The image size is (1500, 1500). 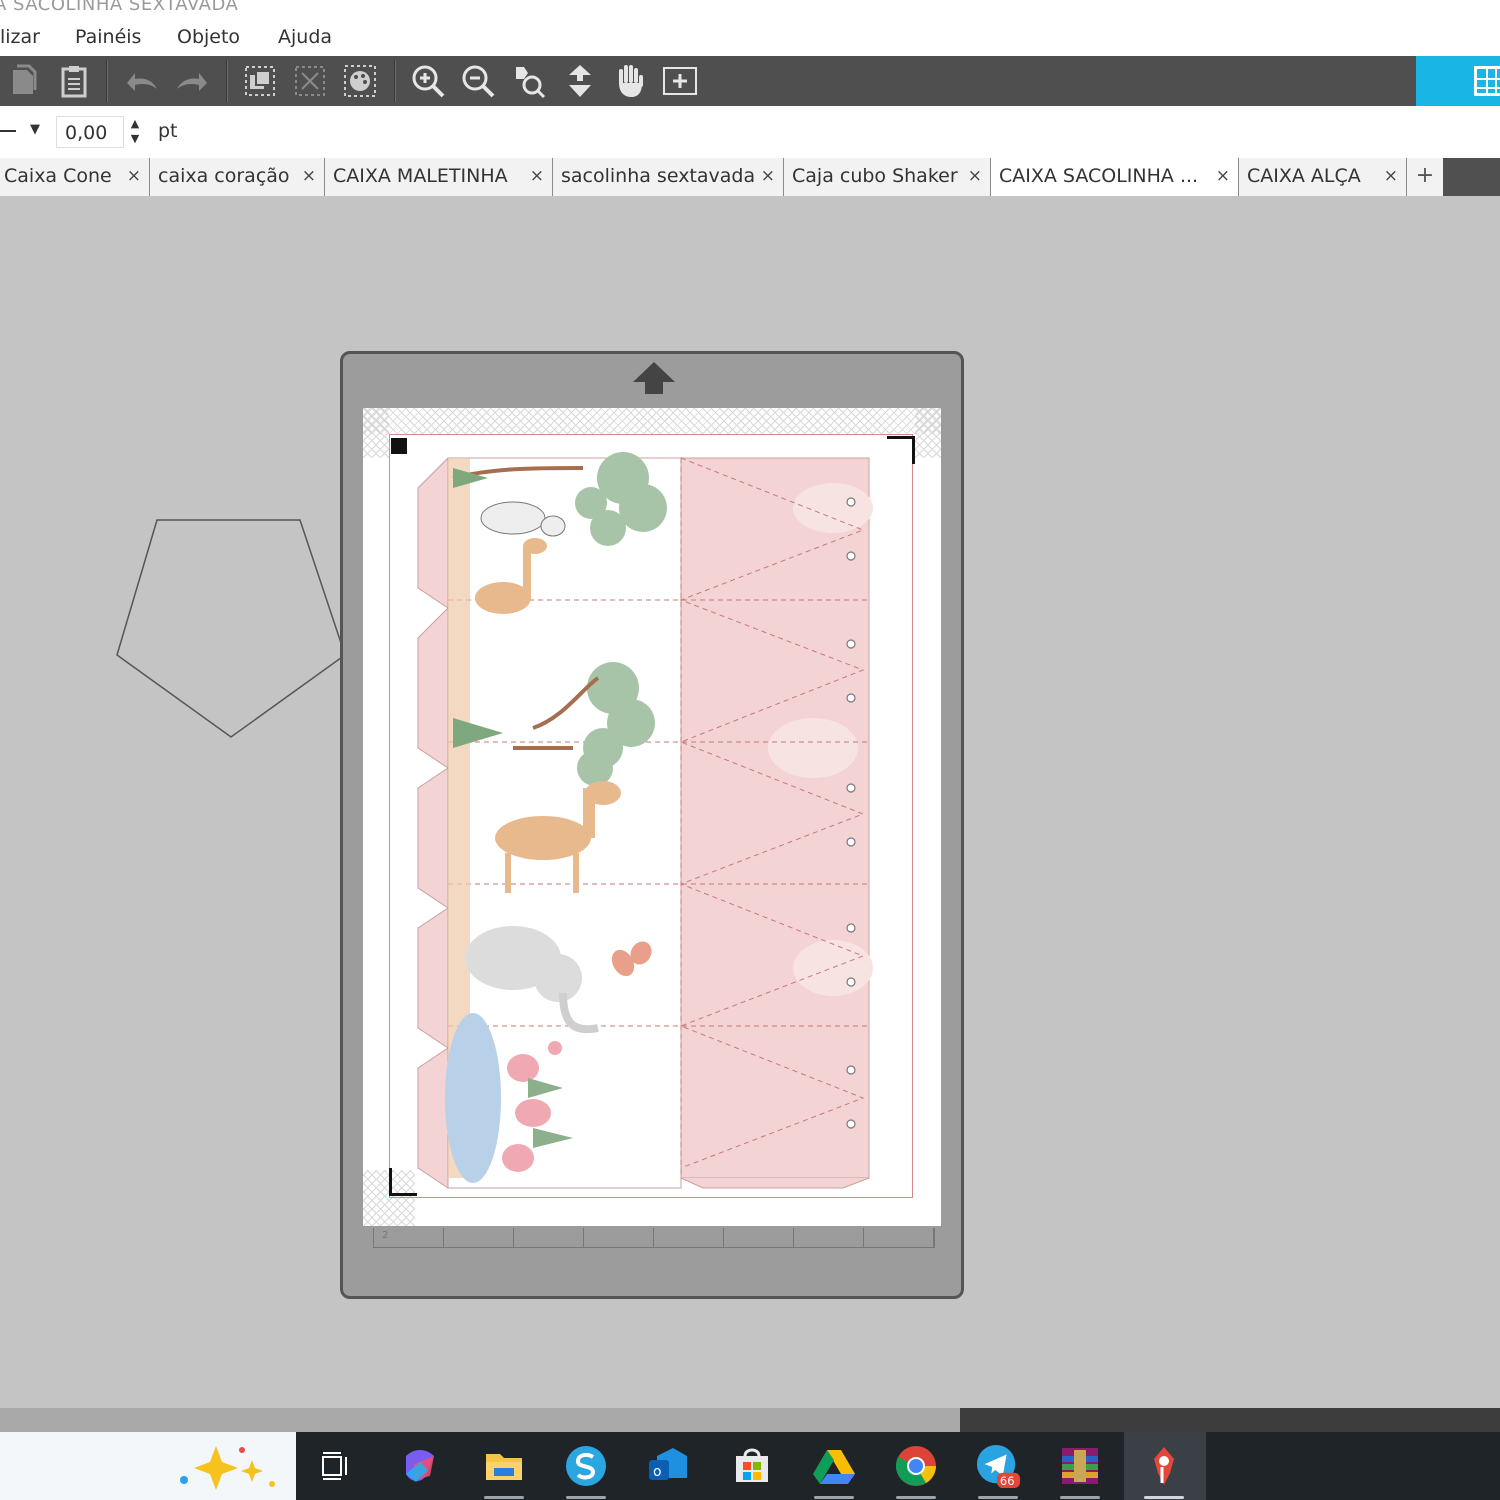 I want to click on microsoft-store-icon, so click(x=752, y=1466).